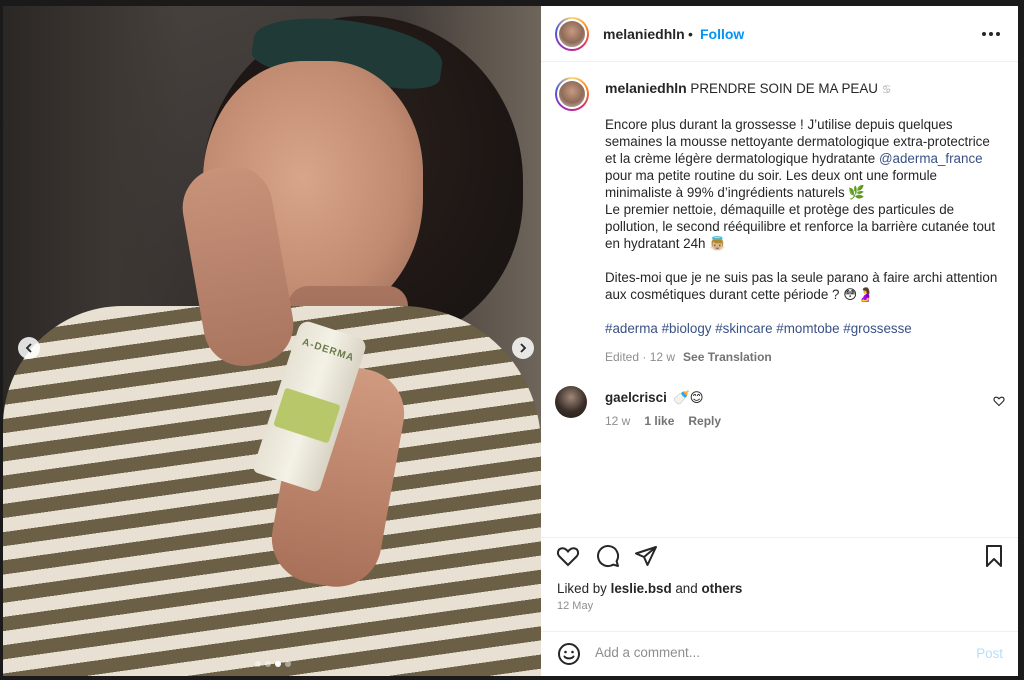  What do you see at coordinates (688, 397) in the screenshot?
I see `comment-text: 🍼😊` at bounding box center [688, 397].